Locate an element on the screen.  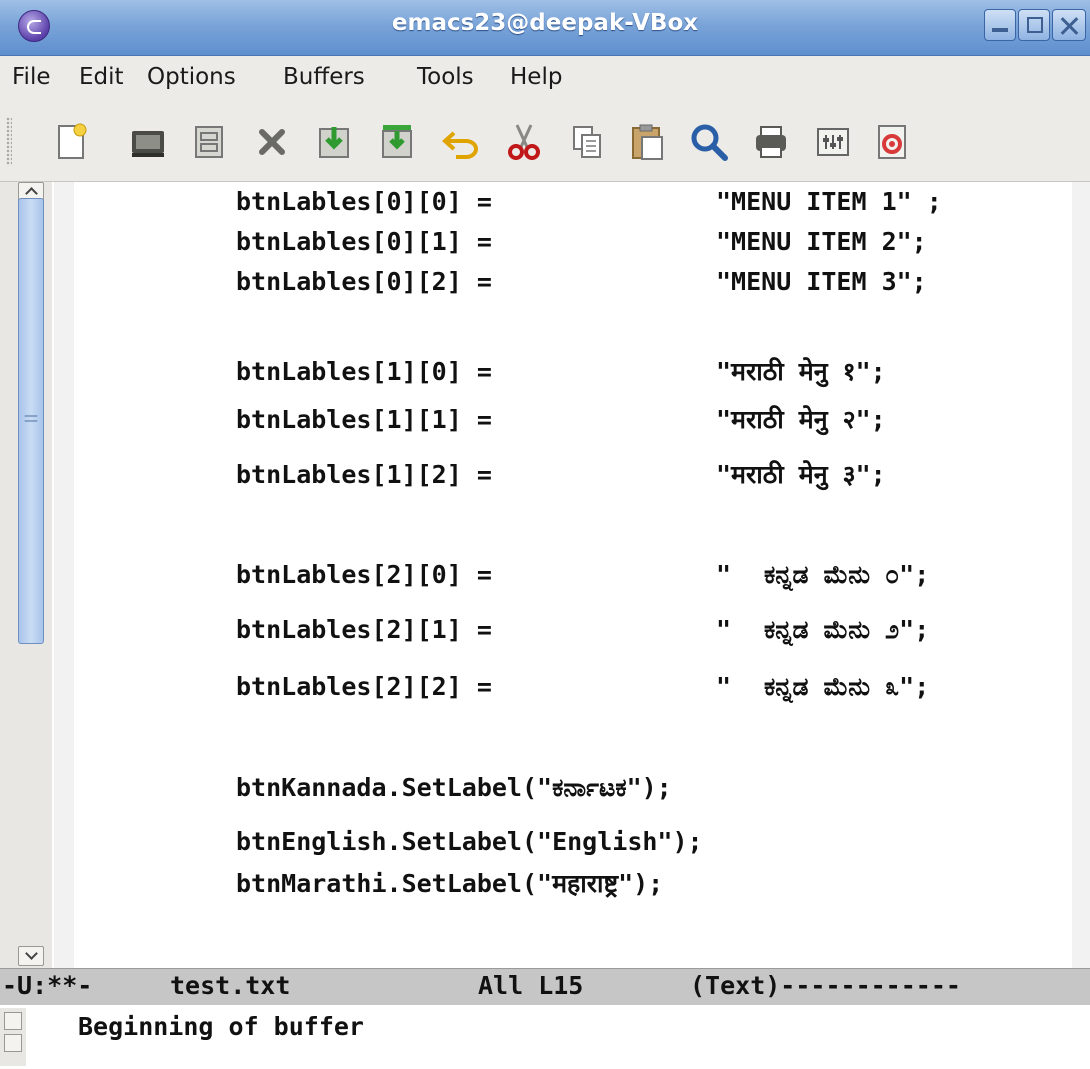
code-line: btnLables[1][0] = is located at coordinates (364, 371).